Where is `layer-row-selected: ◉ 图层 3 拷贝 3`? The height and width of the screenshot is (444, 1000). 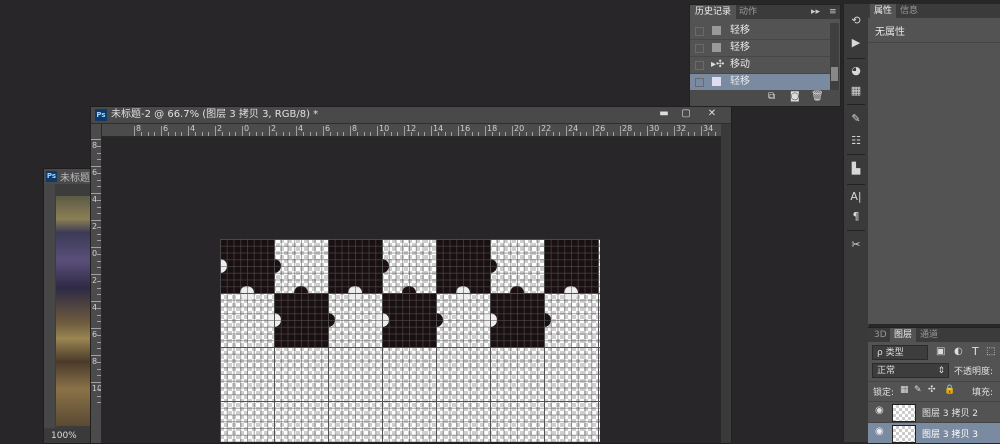 layer-row-selected: ◉ 图层 3 拷贝 3 is located at coordinates (934, 432).